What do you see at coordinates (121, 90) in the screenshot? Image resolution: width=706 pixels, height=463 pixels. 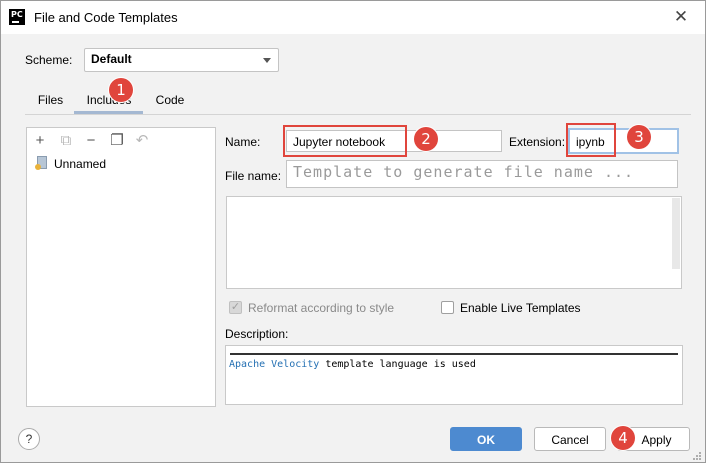 I see `annotation-badge-1: 1` at bounding box center [121, 90].